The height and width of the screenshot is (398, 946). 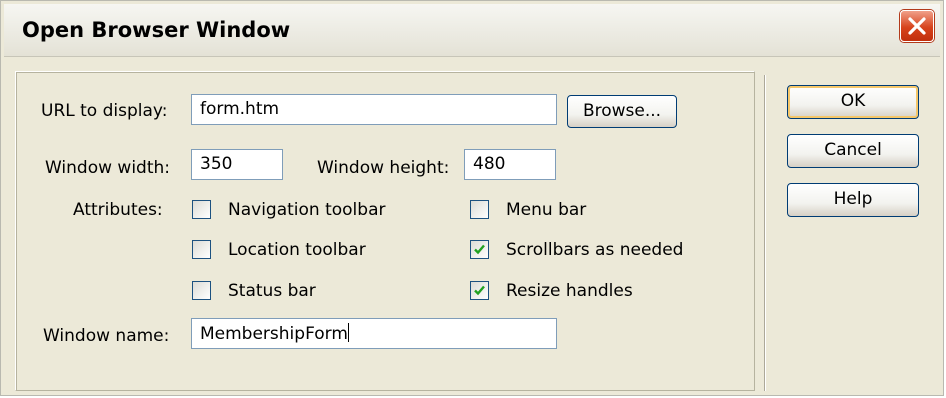 What do you see at coordinates (297, 250) in the screenshot?
I see `location-toolbar-label: Location toolbar` at bounding box center [297, 250].